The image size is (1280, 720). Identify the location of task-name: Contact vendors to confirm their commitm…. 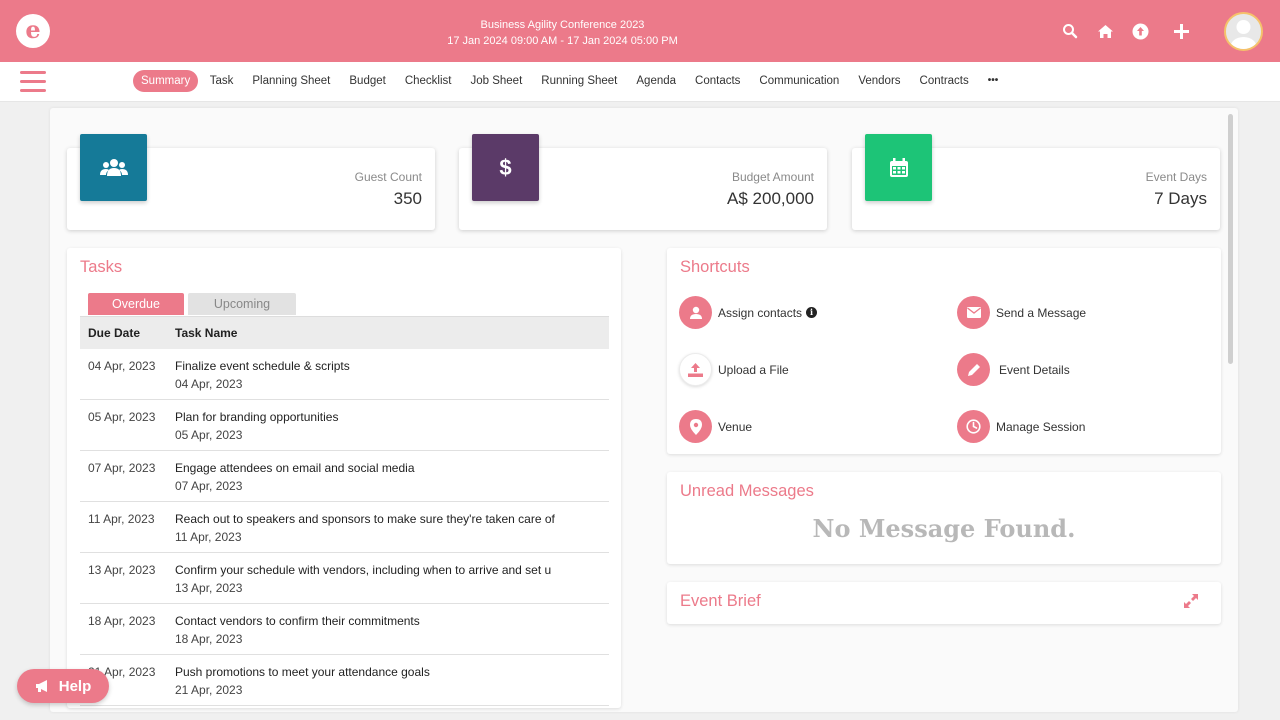
(297, 621).